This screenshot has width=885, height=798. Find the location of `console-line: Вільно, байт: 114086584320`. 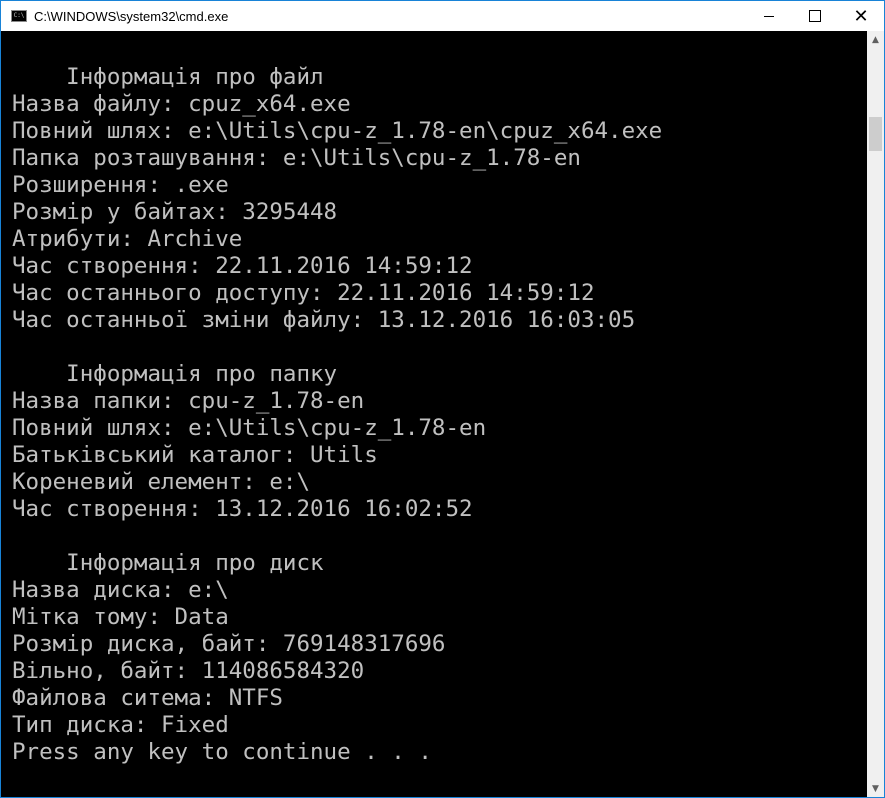

console-line: Вільно, байт: 114086584320 is located at coordinates (188, 671).